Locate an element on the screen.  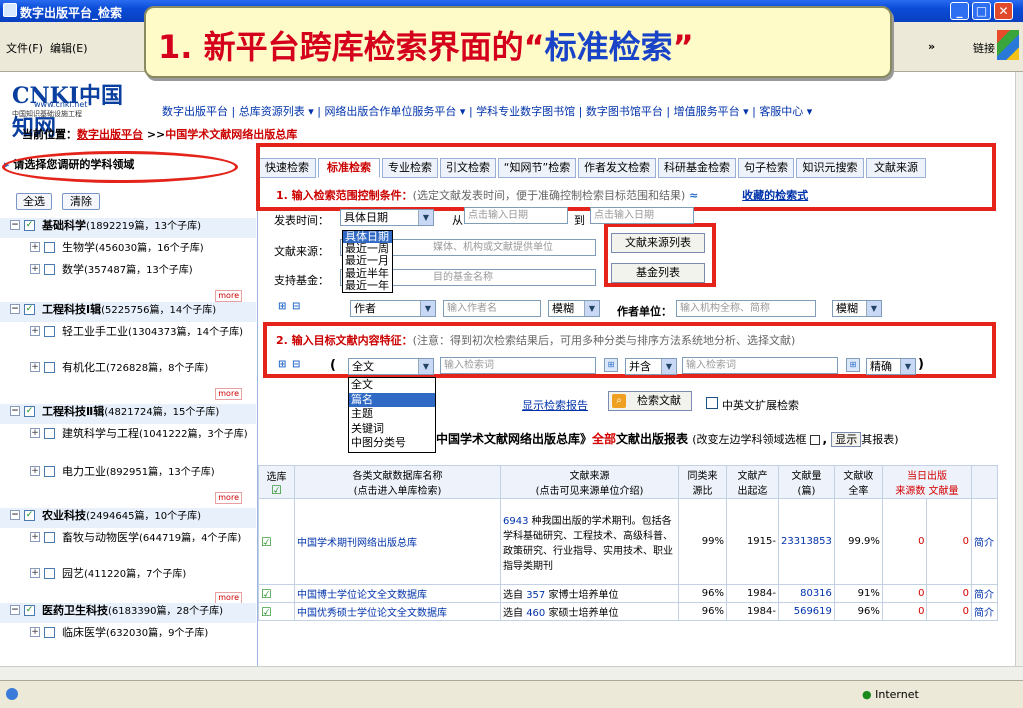
clear-button: 清除 is located at coordinates (81, 201).